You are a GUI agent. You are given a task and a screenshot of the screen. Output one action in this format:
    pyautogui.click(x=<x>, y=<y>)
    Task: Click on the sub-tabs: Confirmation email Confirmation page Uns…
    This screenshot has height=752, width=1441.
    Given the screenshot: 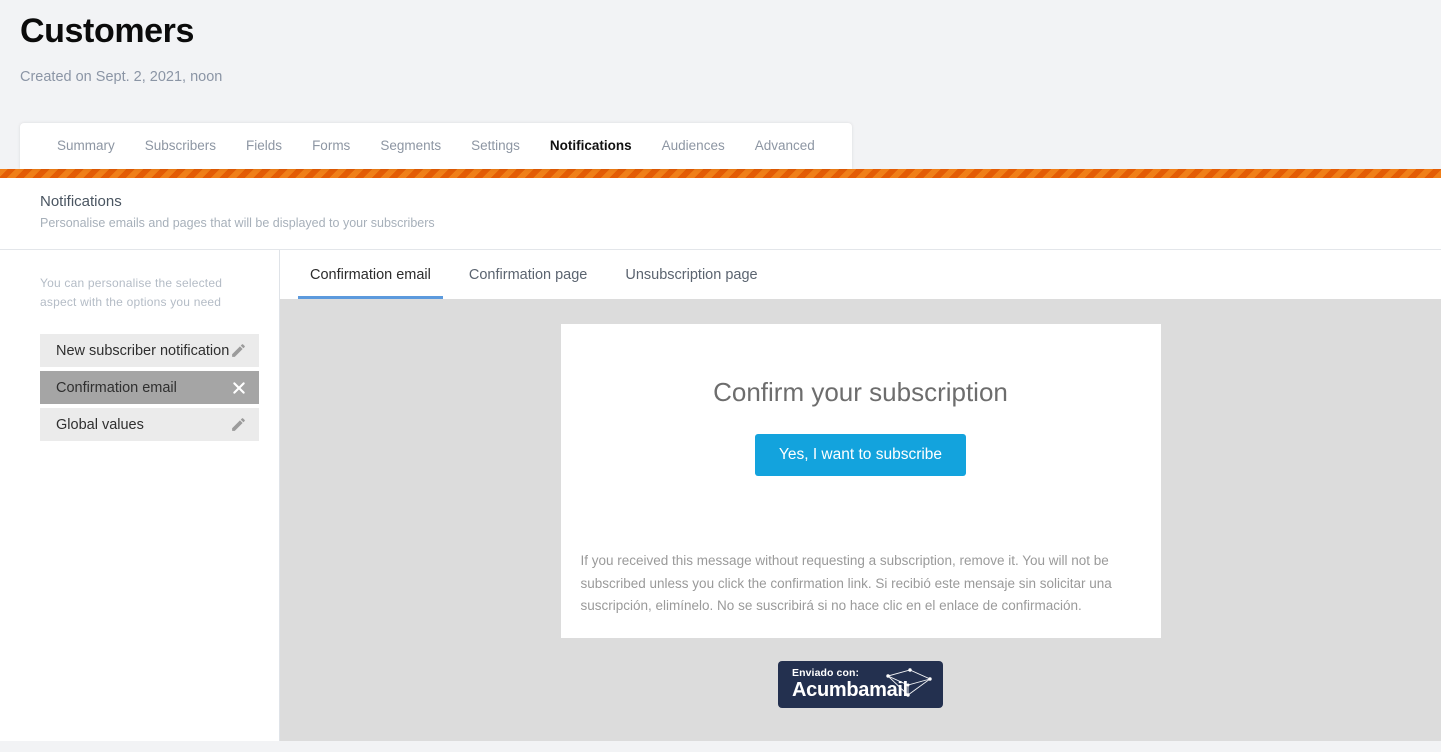 What is the action you would take?
    pyautogui.click(x=860, y=274)
    